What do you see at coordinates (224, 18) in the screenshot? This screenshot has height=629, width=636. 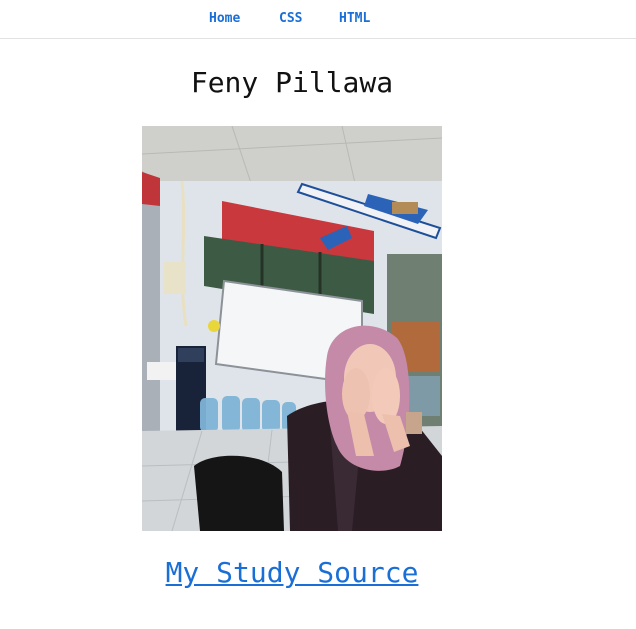 I see `nav-link-home: Home` at bounding box center [224, 18].